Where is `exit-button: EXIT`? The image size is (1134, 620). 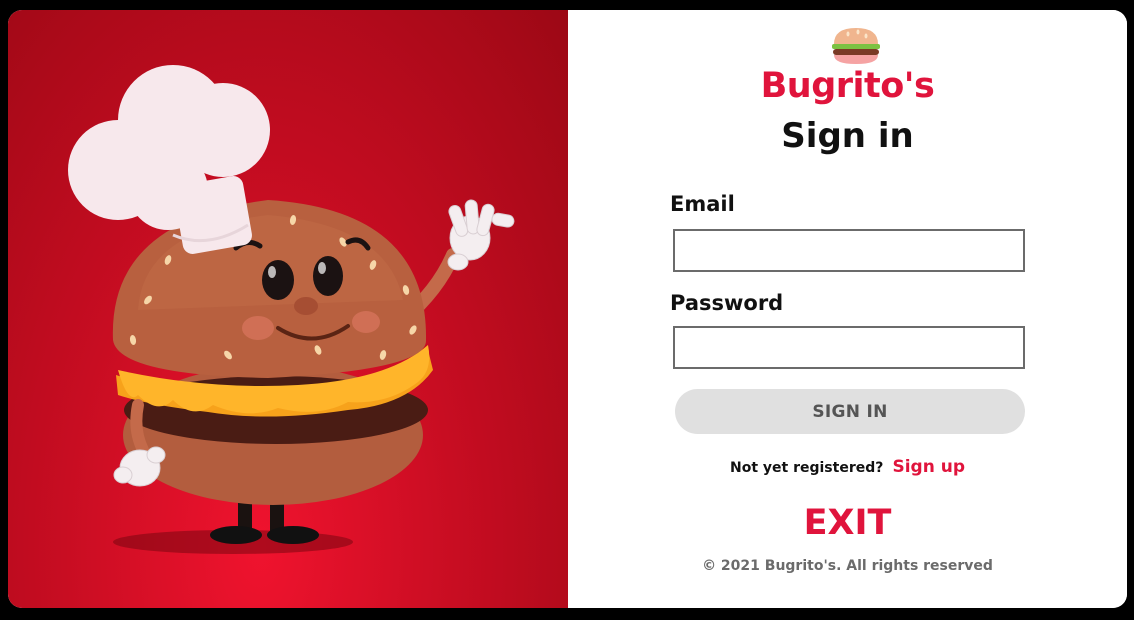 exit-button: EXIT is located at coordinates (847, 523).